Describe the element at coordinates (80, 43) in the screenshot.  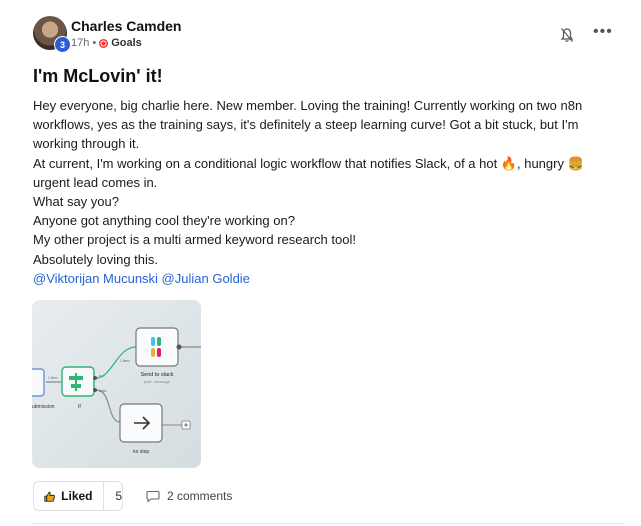
I see `post-time: 17h` at that location.